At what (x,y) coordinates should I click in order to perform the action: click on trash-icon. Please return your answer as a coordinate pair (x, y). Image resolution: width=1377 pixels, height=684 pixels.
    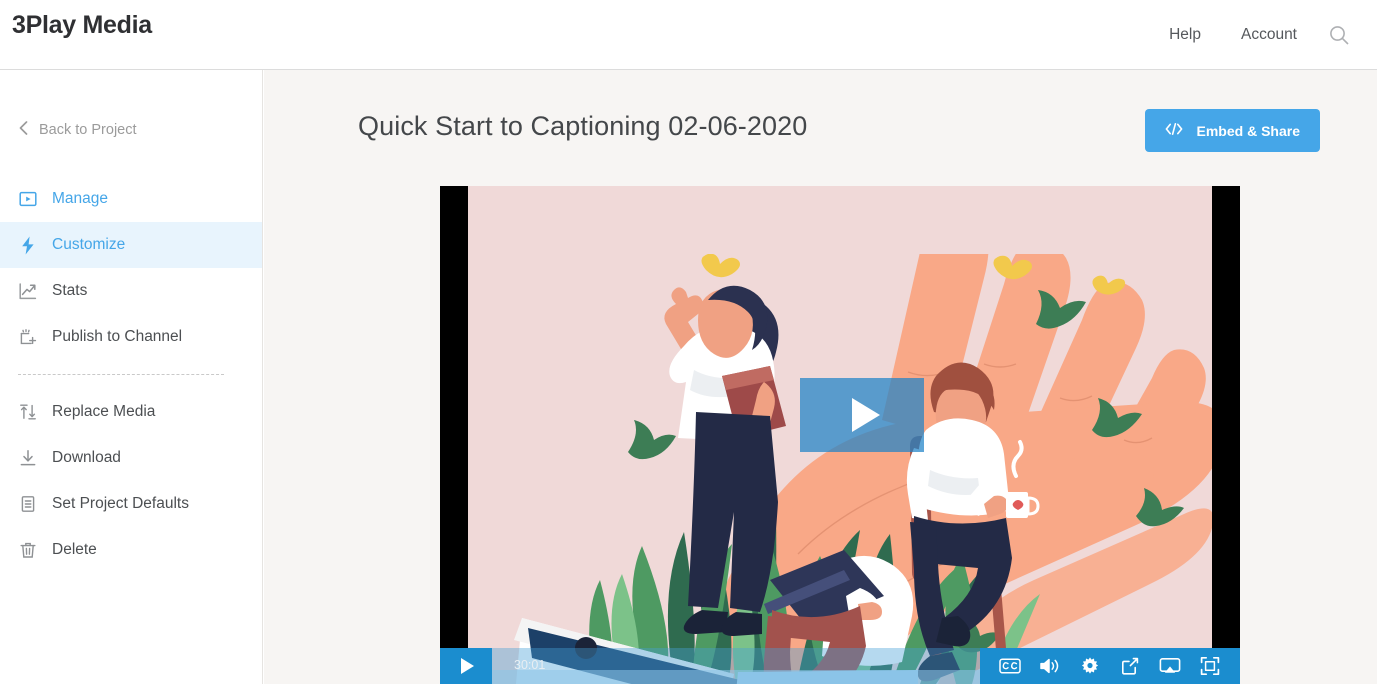
    Looking at the image, I should click on (28, 550).